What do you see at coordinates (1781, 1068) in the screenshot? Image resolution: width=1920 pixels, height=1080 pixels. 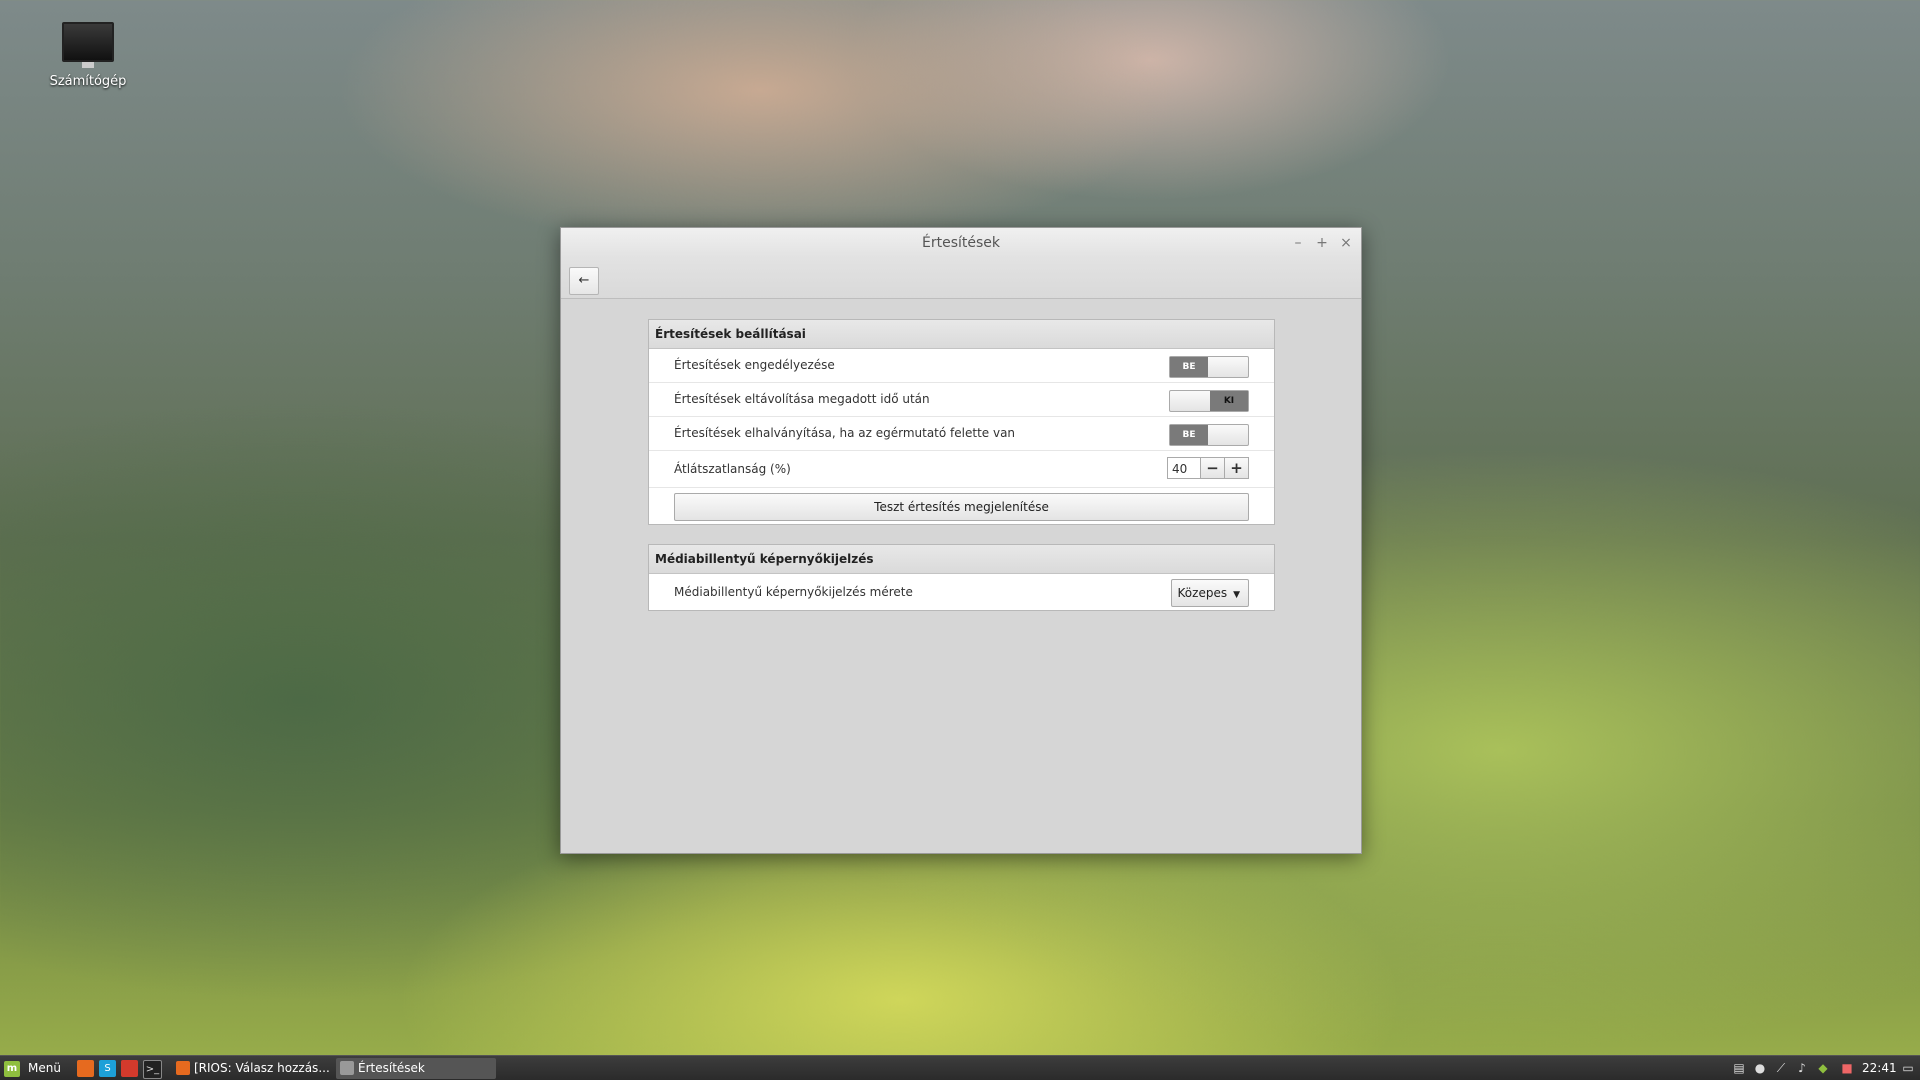 I see `network-tray-icon: ⟋` at bounding box center [1781, 1068].